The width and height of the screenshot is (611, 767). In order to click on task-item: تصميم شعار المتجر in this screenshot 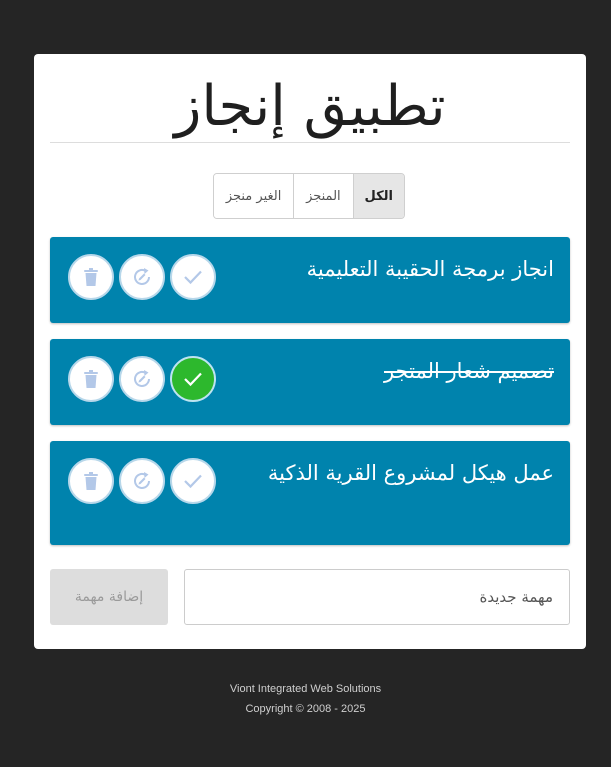, I will do `click(310, 382)`.